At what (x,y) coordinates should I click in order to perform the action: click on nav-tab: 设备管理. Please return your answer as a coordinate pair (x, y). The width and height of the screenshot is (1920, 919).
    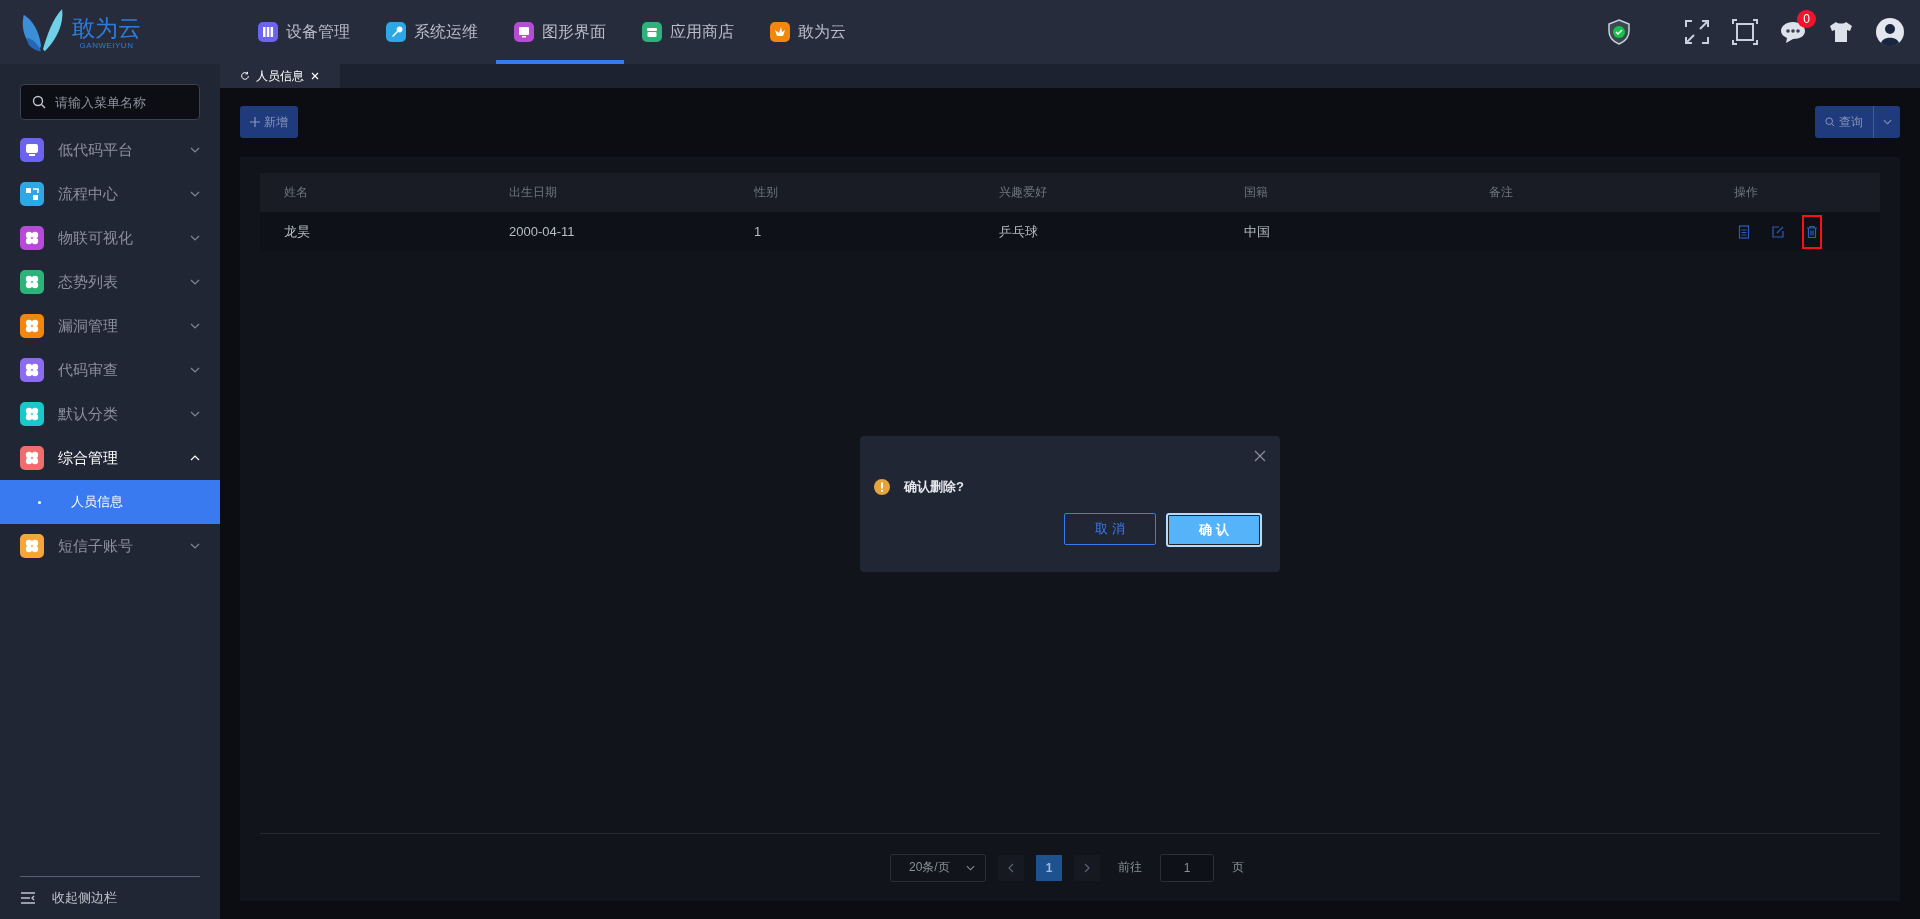
    Looking at the image, I should click on (304, 32).